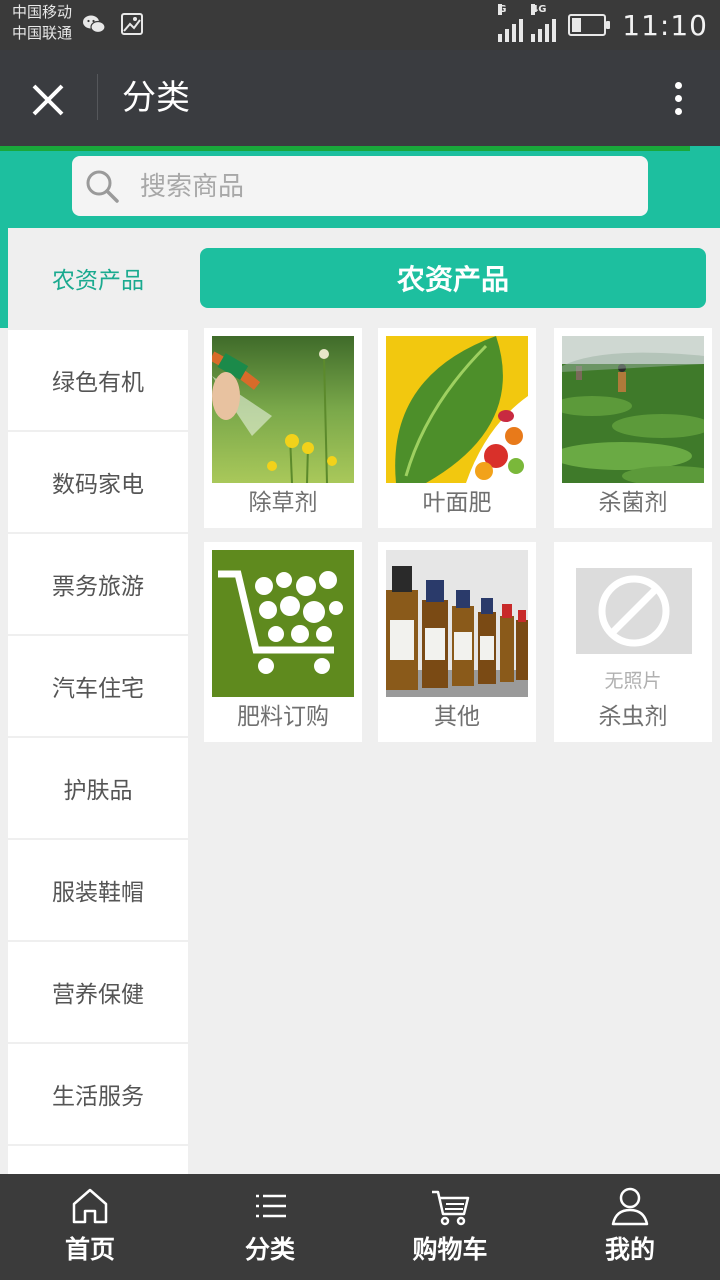 This screenshot has width=720, height=1280. Describe the element at coordinates (48, 100) in the screenshot. I see `close-icon` at that location.